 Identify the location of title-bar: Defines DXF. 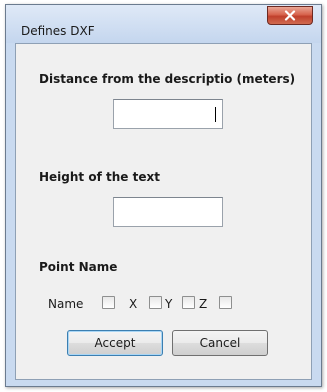
(163, 24).